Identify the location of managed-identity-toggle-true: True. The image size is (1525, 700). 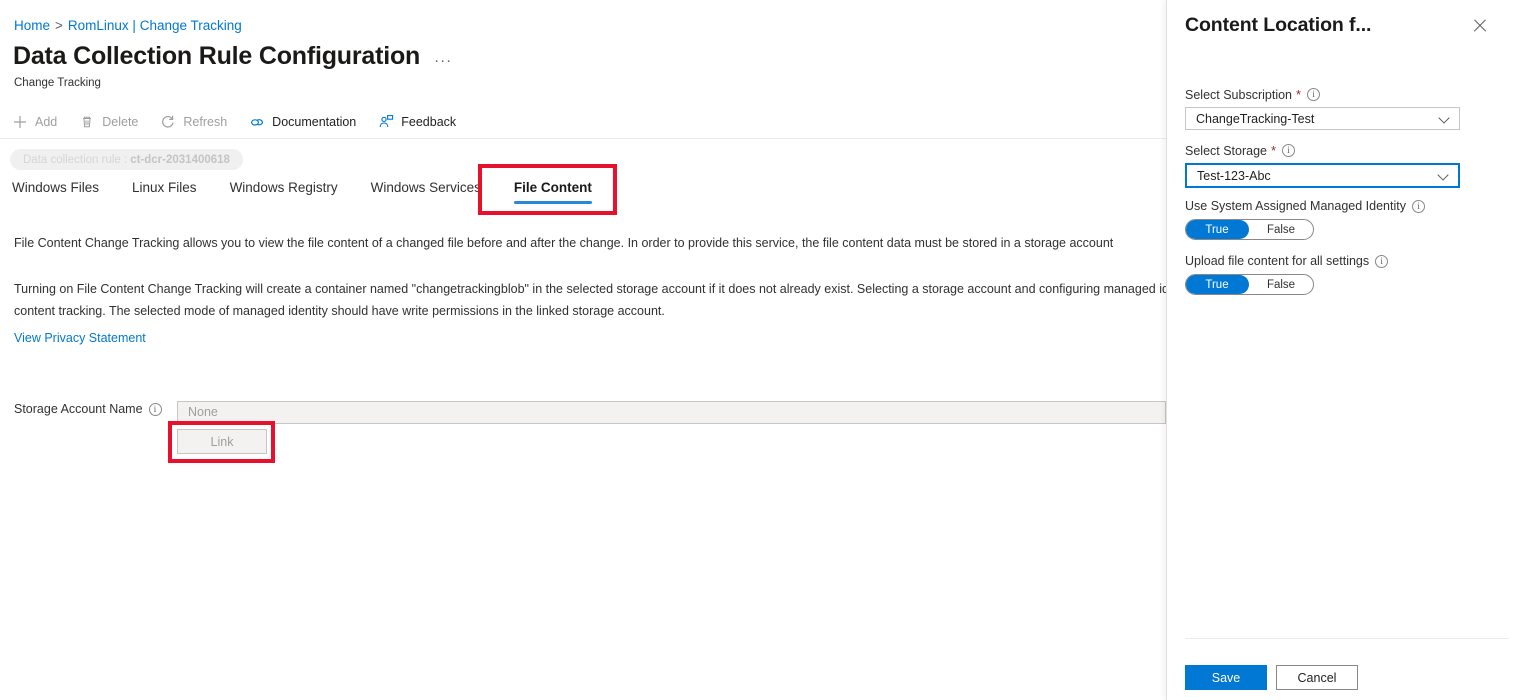
(1217, 229).